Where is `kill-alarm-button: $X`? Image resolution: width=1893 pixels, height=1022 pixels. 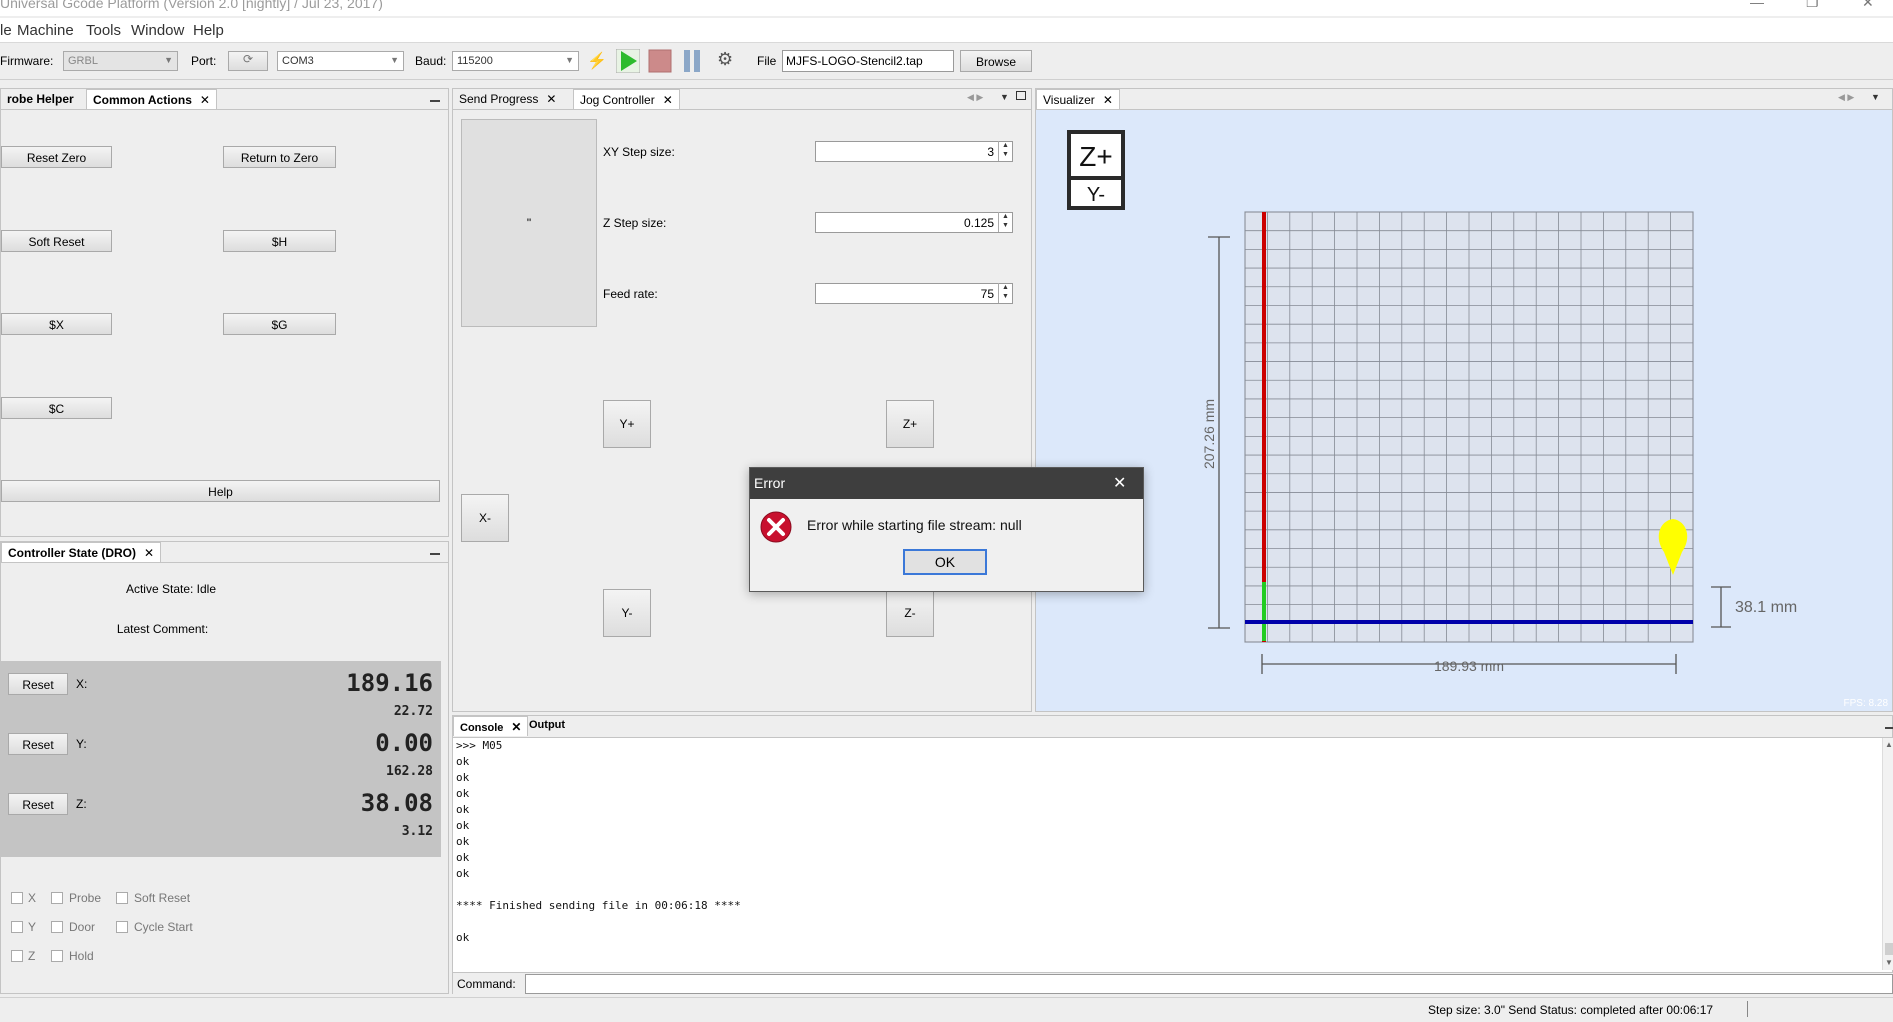 kill-alarm-button: $X is located at coordinates (56, 324).